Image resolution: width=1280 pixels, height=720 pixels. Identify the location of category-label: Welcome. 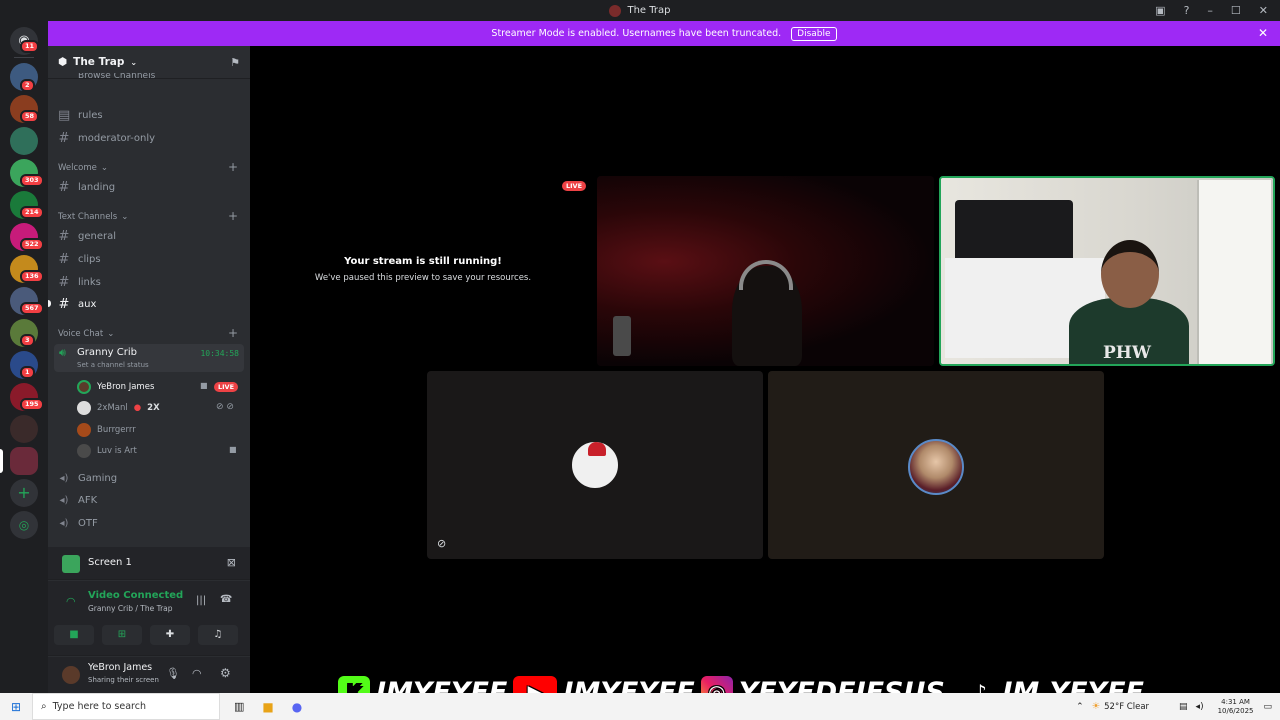
(77, 168).